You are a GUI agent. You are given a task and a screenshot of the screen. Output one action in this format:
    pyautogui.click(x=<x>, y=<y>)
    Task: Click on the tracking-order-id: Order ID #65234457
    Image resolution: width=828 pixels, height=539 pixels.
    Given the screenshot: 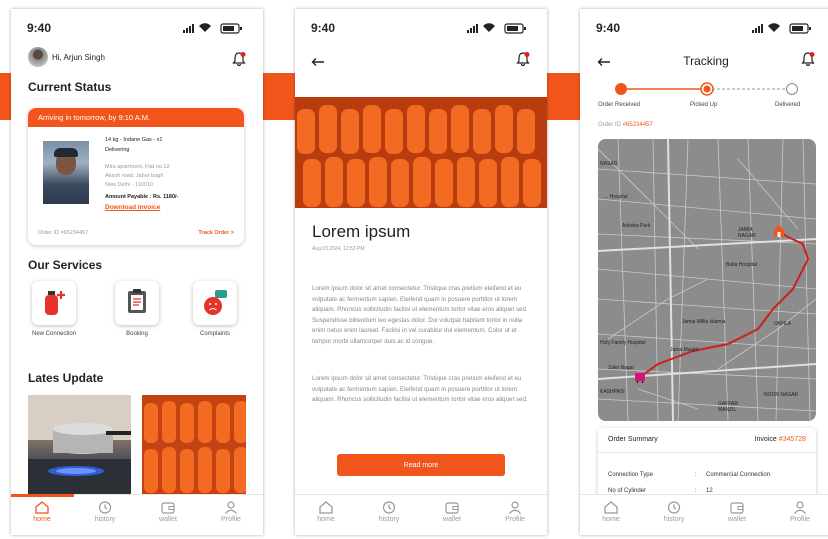 What is the action you would take?
    pyautogui.click(x=625, y=125)
    